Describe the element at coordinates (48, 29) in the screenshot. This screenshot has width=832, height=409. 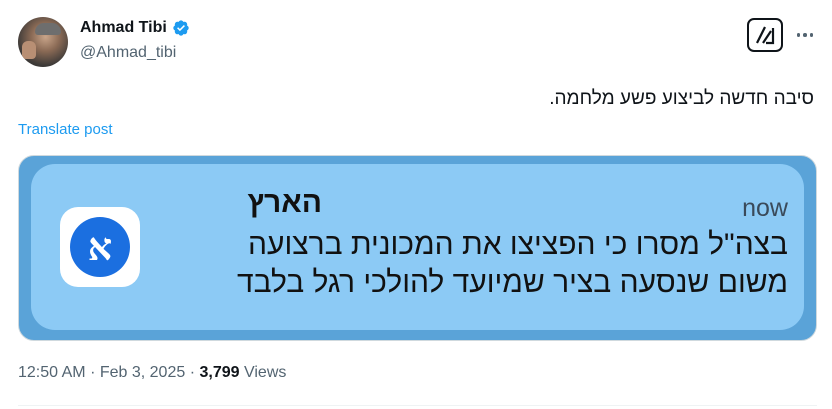
I see `avatar-hair` at that location.